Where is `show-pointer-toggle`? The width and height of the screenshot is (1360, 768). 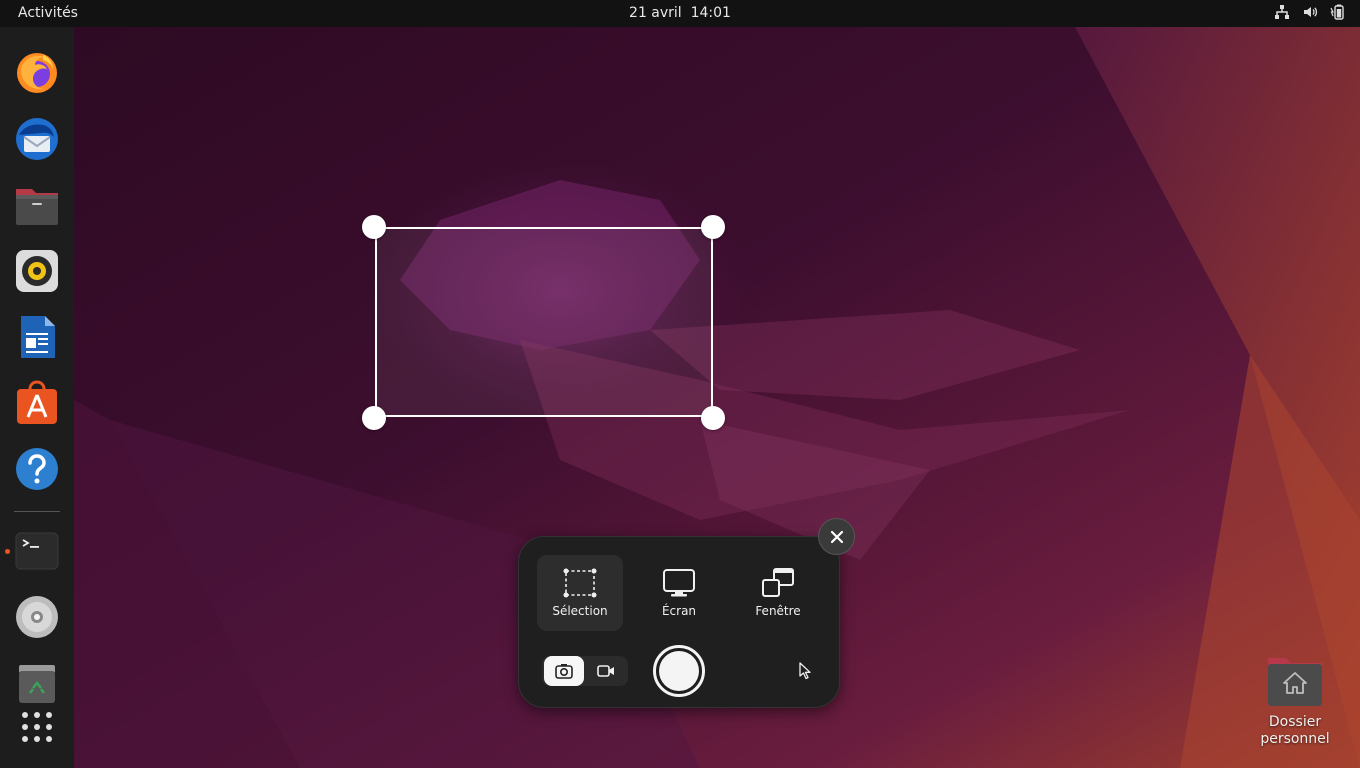 show-pointer-toggle is located at coordinates (805, 671).